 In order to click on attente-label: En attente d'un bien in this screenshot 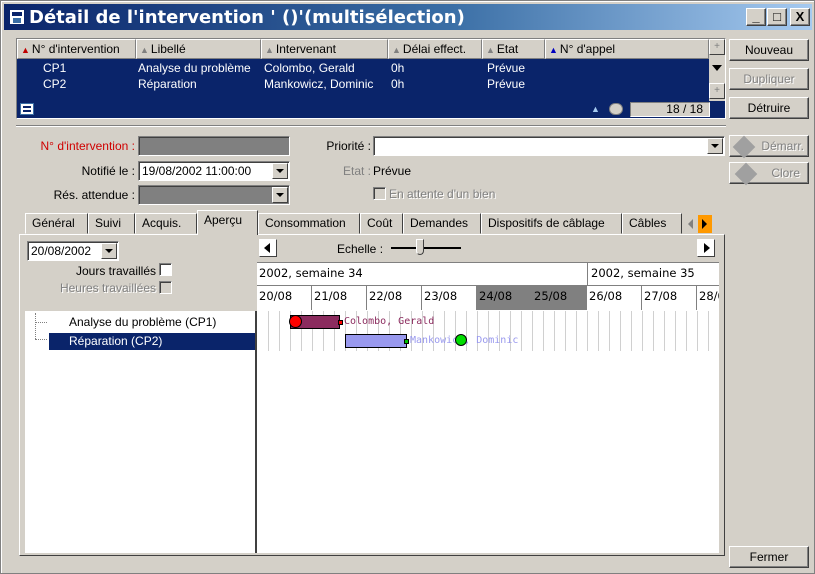, I will do `click(442, 194)`.